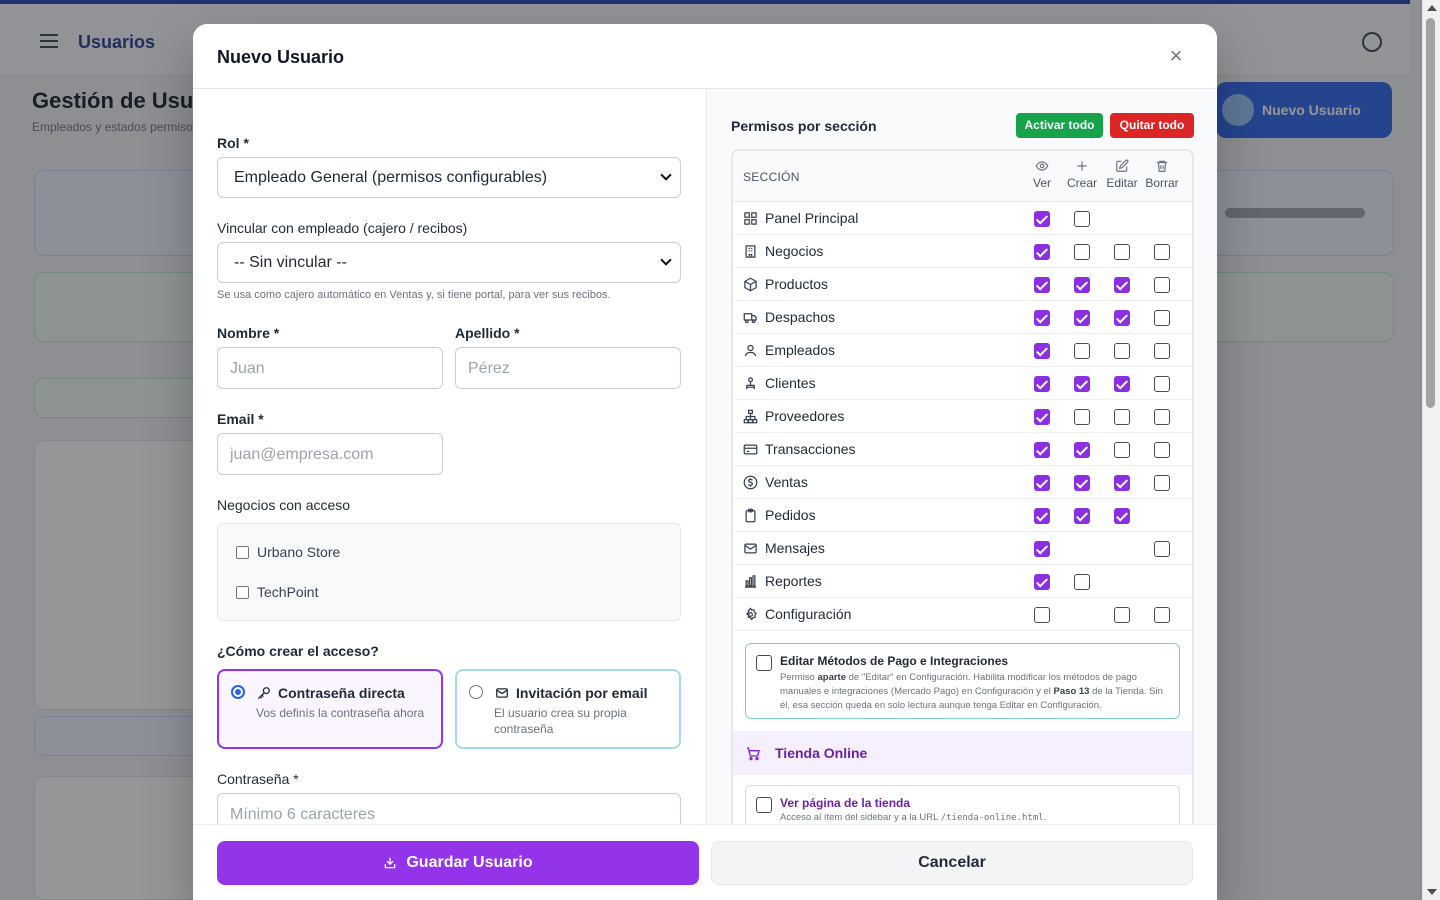 This screenshot has height=900, width=1440. What do you see at coordinates (1431, 450) in the screenshot?
I see `scrollbar` at bounding box center [1431, 450].